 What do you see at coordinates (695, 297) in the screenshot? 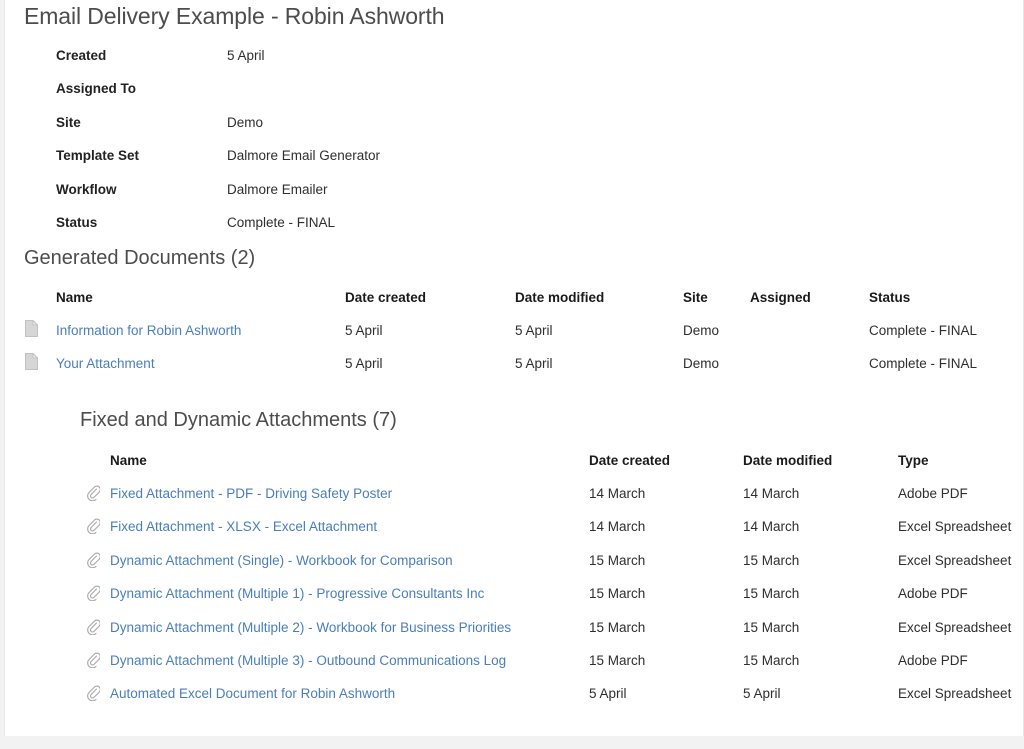
I see `column-header-site: Site` at bounding box center [695, 297].